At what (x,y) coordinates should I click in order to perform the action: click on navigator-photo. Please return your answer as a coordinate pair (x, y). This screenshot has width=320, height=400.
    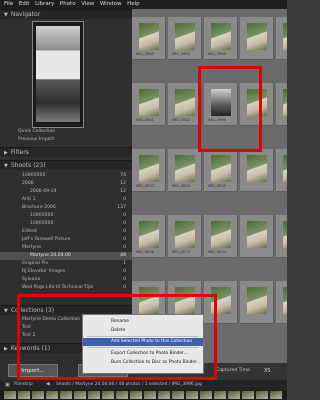
    Looking at the image, I should click on (58, 74).